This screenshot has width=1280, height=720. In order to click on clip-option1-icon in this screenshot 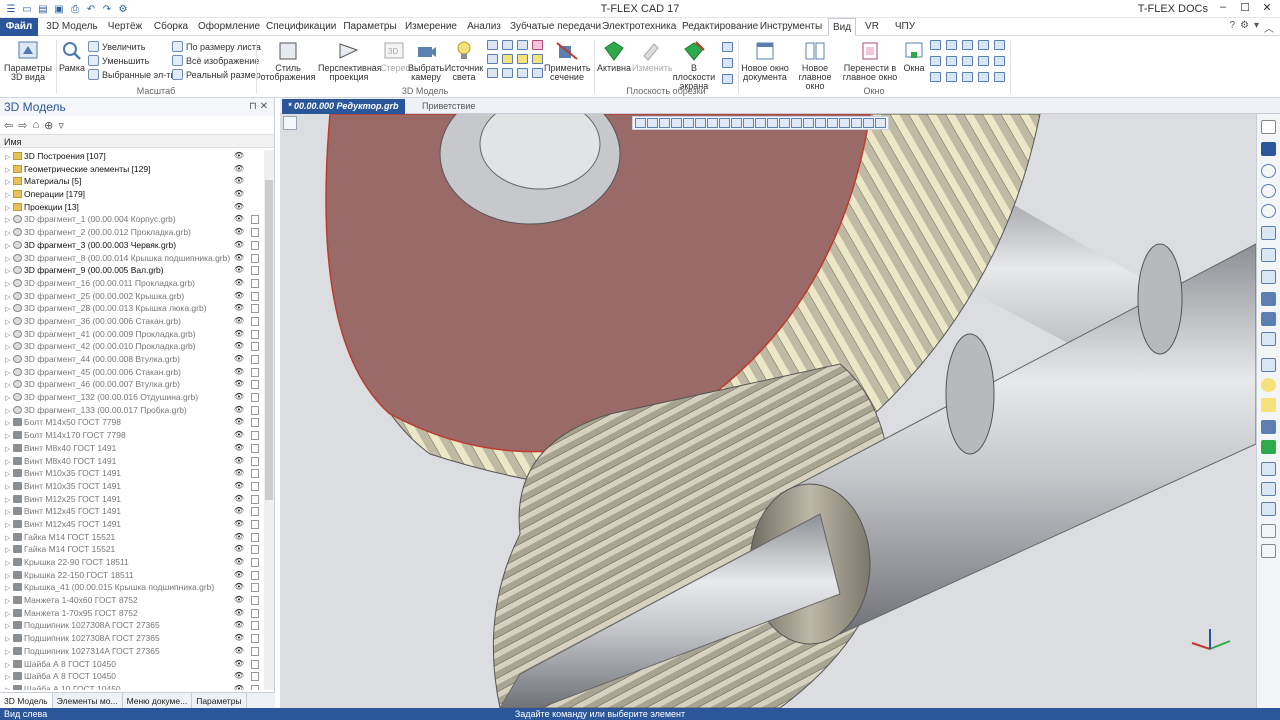, I will do `click(727, 47)`.